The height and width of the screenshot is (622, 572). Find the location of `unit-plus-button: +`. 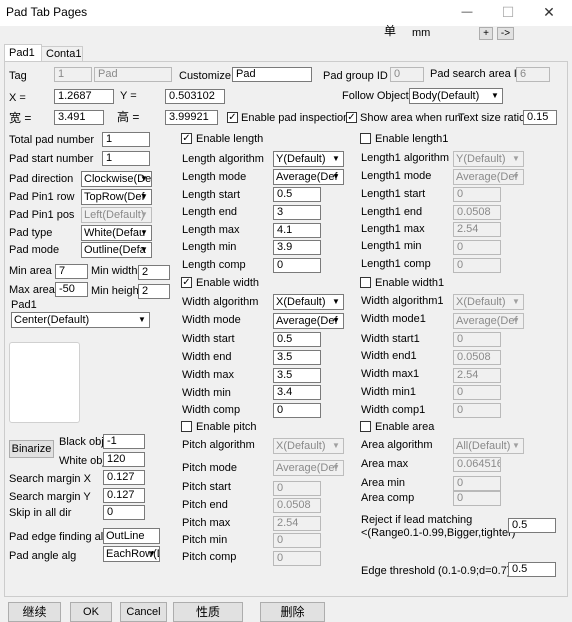

unit-plus-button: + is located at coordinates (486, 33).